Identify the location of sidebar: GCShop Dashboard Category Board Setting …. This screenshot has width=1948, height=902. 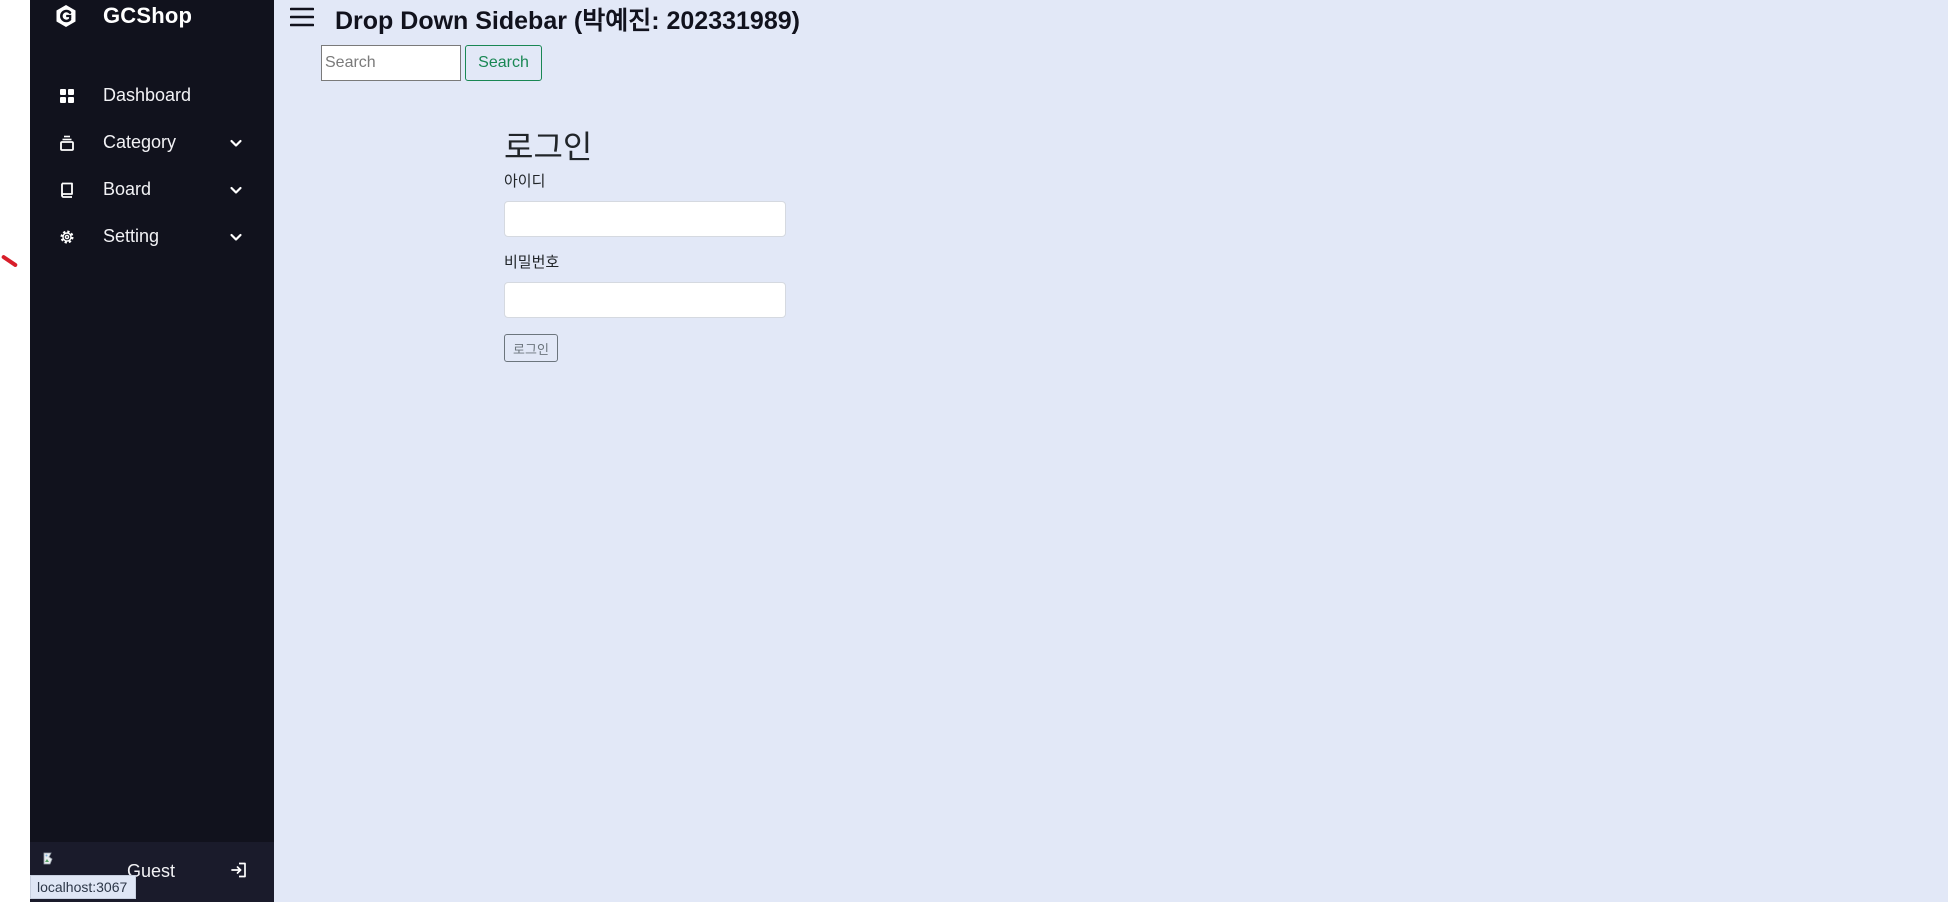
(152, 451).